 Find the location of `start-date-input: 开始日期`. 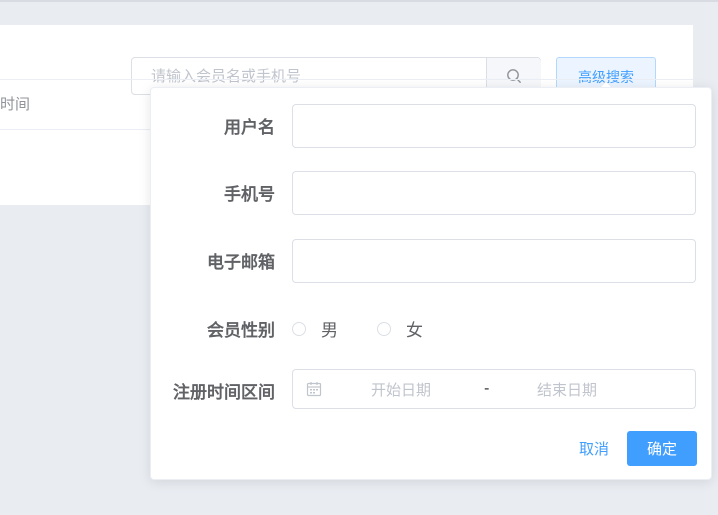

start-date-input: 开始日期 is located at coordinates (401, 389).